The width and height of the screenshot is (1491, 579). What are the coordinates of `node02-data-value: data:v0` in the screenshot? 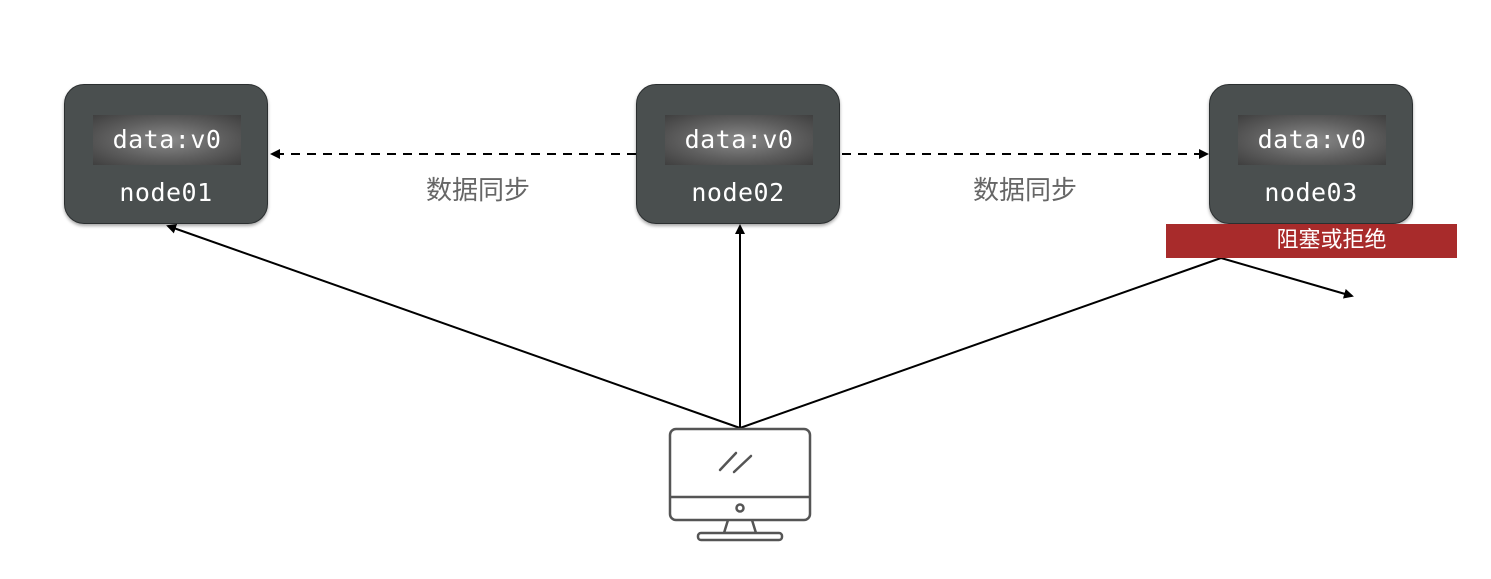 It's located at (739, 140).